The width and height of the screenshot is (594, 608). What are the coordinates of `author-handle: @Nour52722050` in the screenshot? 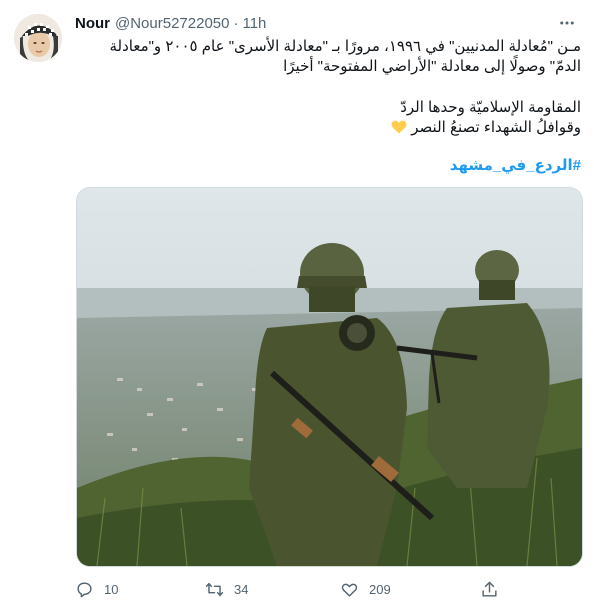 It's located at (172, 23).